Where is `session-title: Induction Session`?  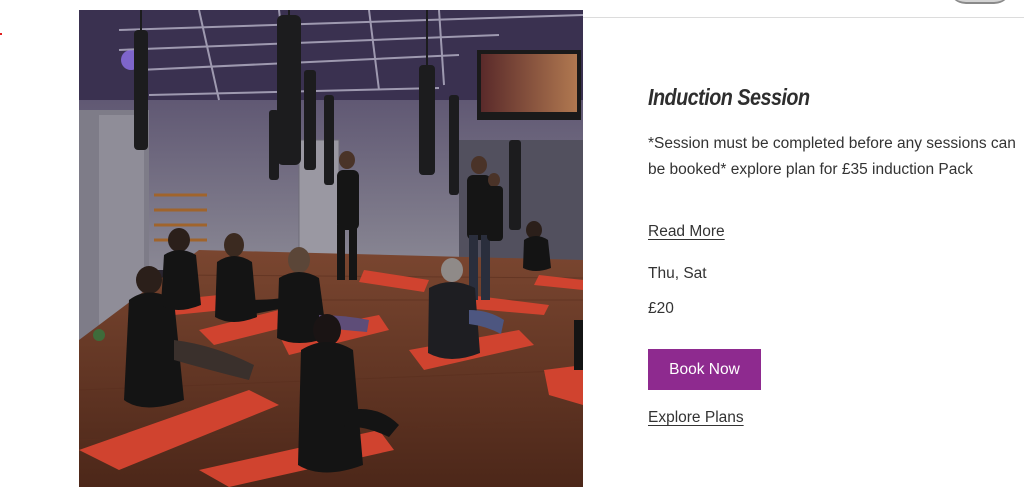
session-title: Induction Session is located at coordinates (729, 97).